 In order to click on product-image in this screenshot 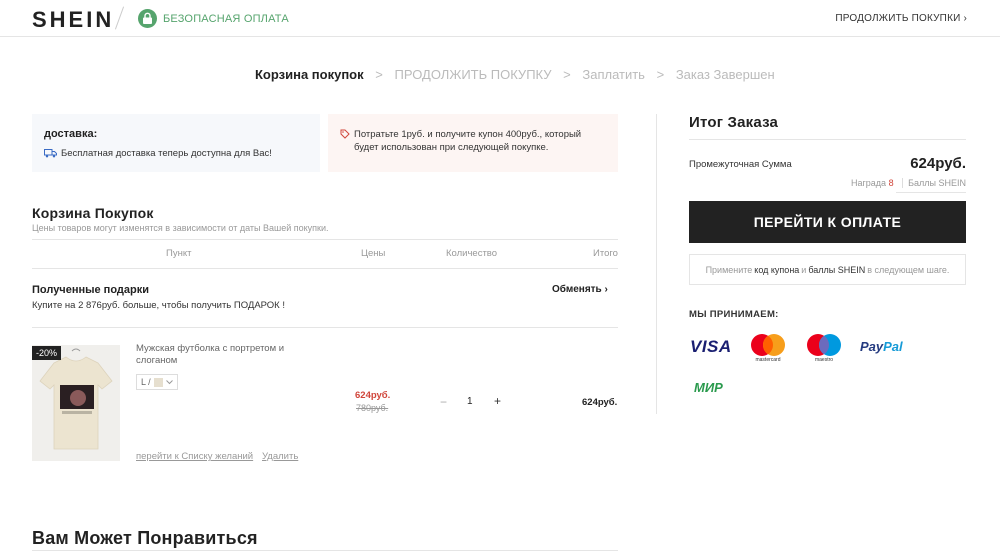, I will do `click(76, 403)`.